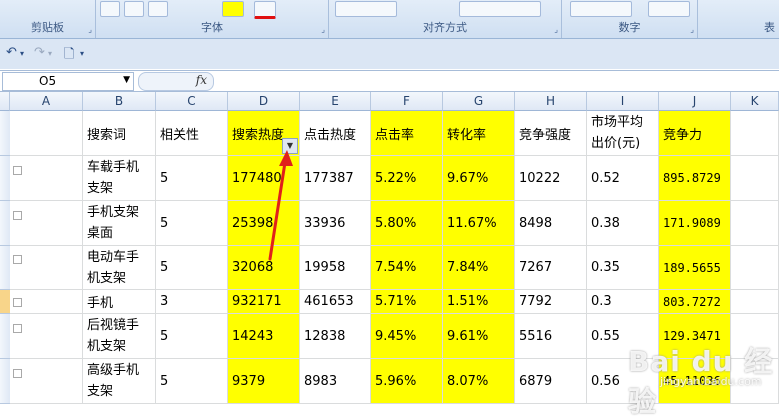 This screenshot has height=420, width=779. I want to click on fx-icon: fx, so click(201, 80).